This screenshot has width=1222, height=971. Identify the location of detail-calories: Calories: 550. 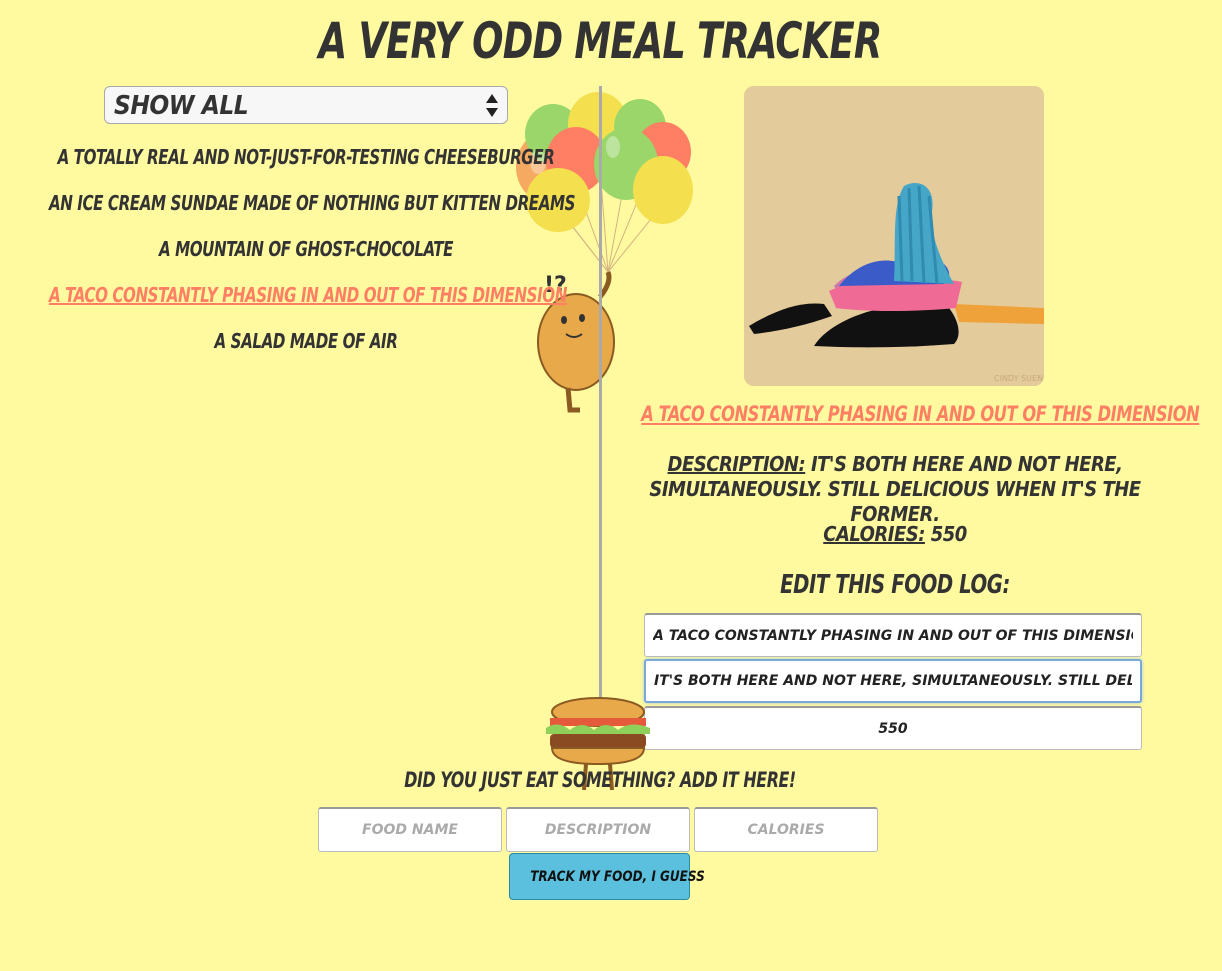
(895, 534).